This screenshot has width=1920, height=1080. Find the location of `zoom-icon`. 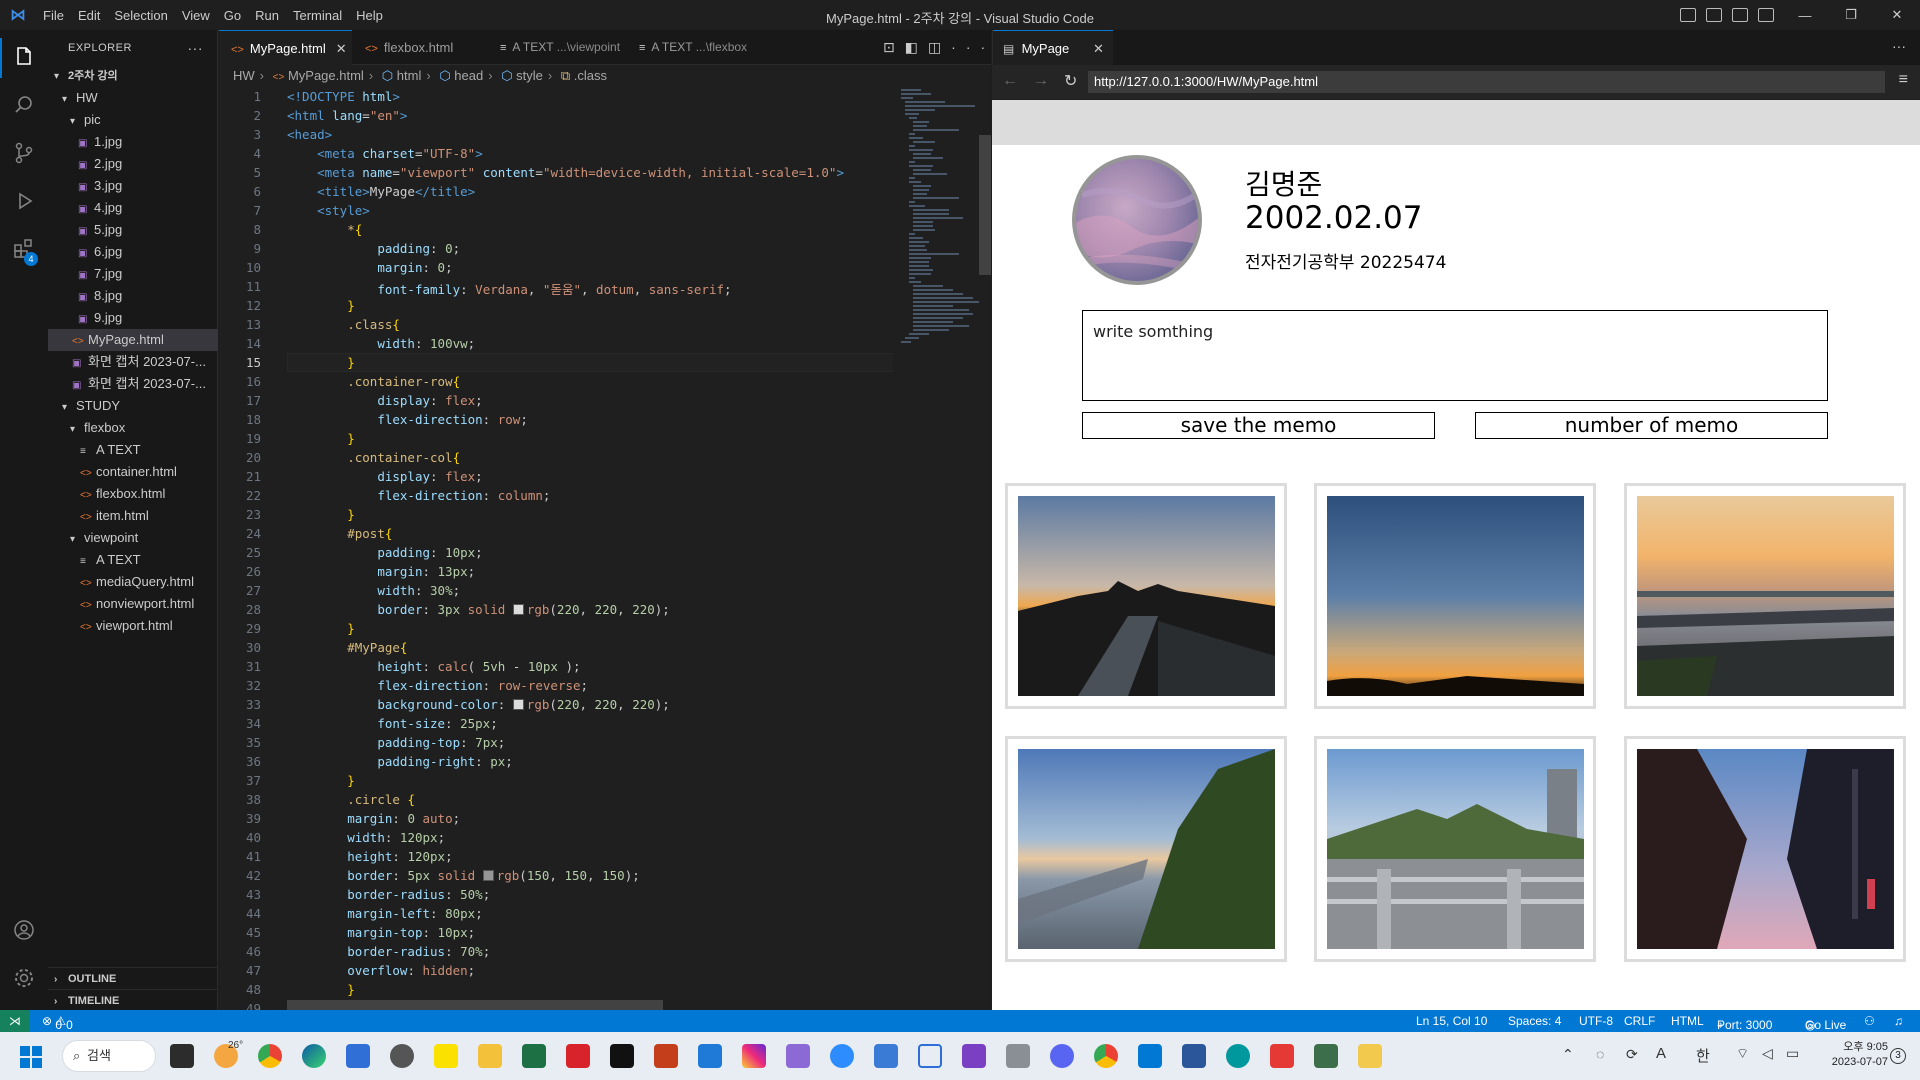

zoom-icon is located at coordinates (842, 1056).